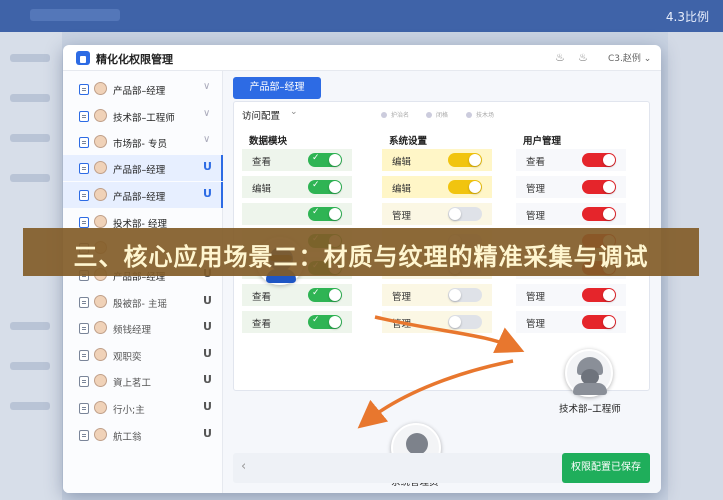 Image resolution: width=723 pixels, height=500 pixels. What do you see at coordinates (435, 394) in the screenshot?
I see `arrow-to-admin` at bounding box center [435, 394].